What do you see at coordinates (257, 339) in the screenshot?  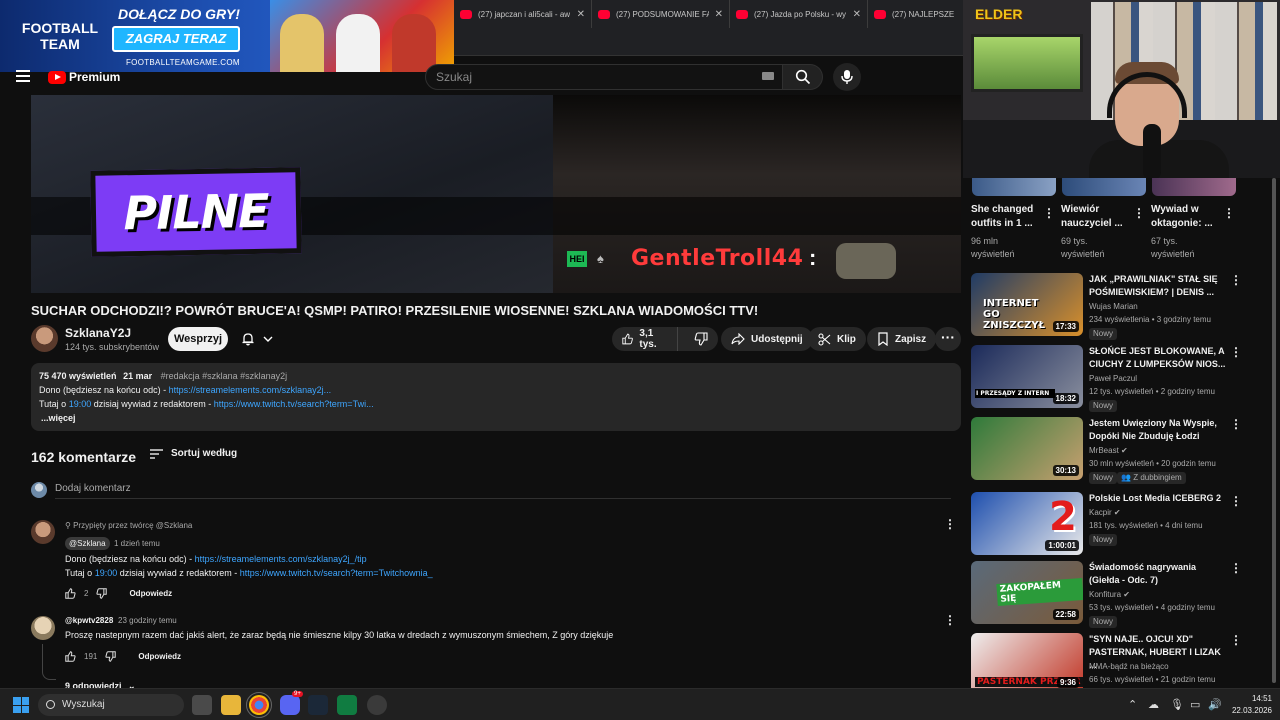 I see `notification-bell-button` at bounding box center [257, 339].